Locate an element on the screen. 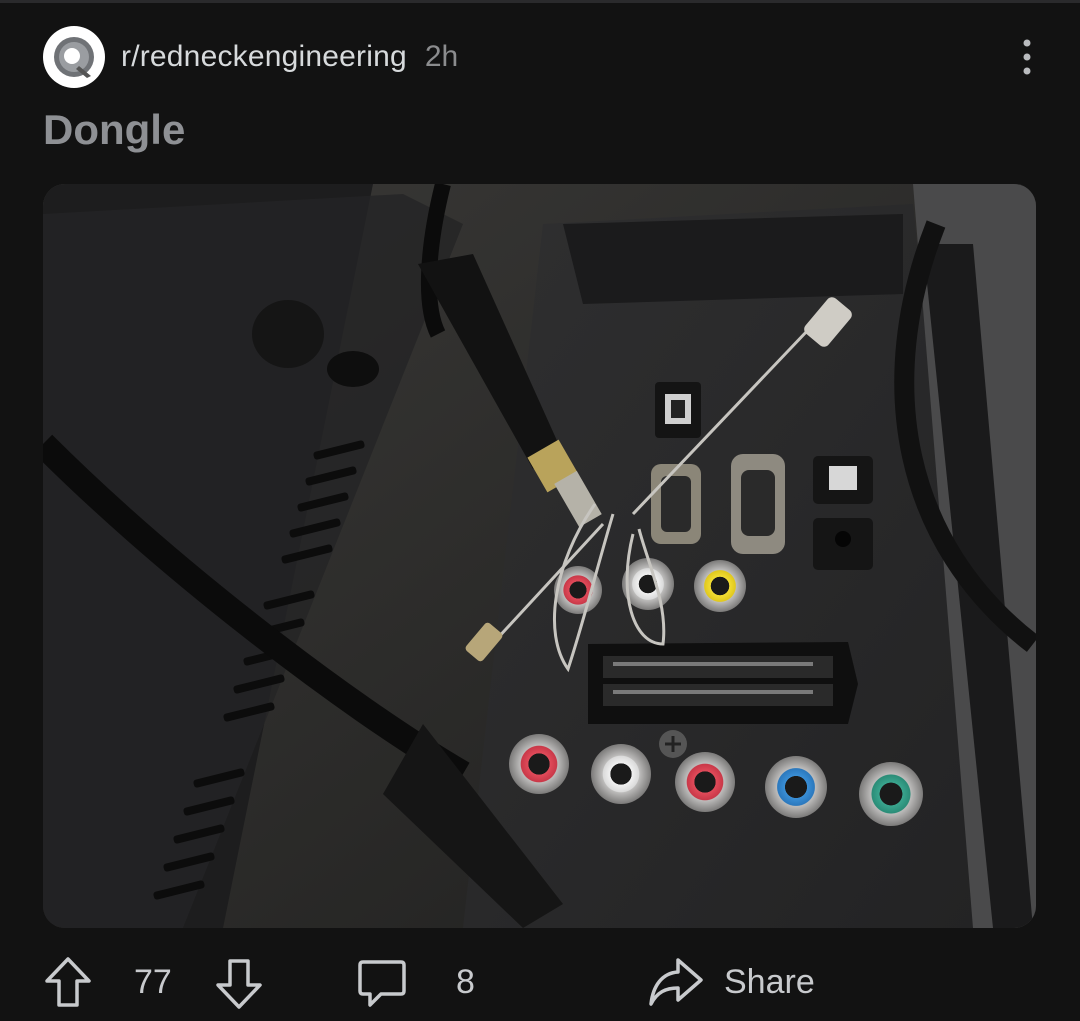 The width and height of the screenshot is (1080, 1021). post-age: 2h is located at coordinates (441, 56).